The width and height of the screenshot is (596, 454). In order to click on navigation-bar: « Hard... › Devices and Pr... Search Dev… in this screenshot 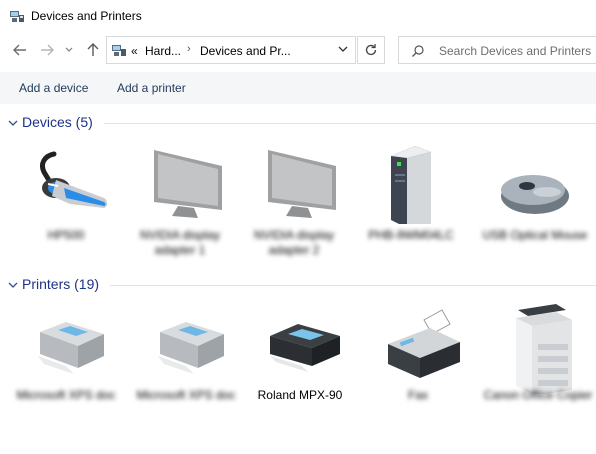, I will do `click(298, 51)`.